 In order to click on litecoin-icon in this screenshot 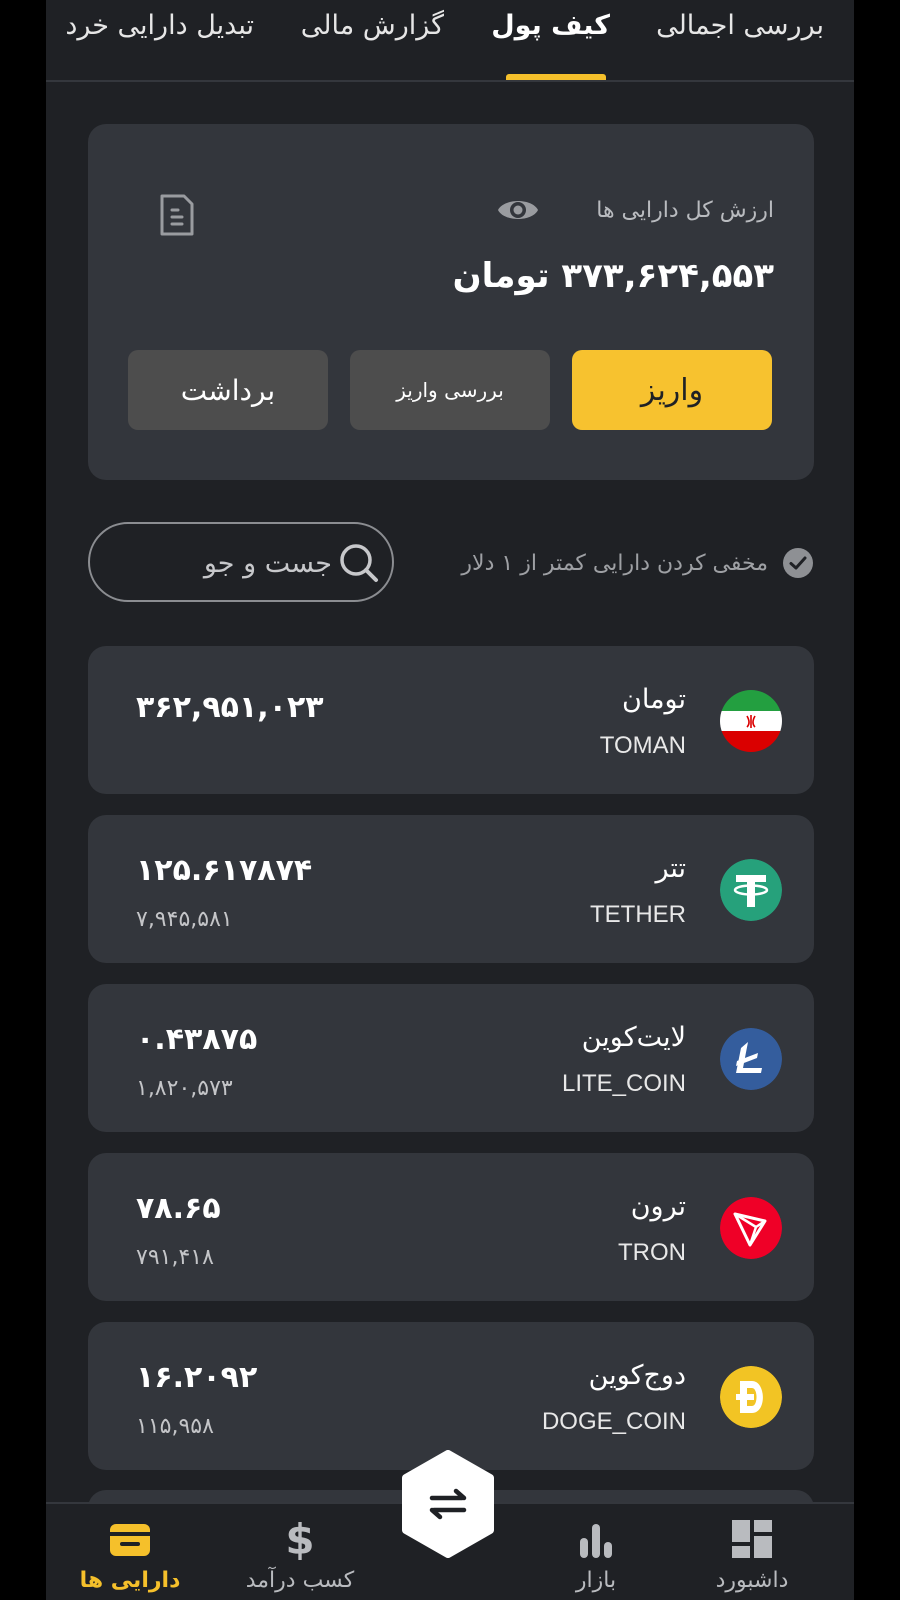, I will do `click(751, 1059)`.